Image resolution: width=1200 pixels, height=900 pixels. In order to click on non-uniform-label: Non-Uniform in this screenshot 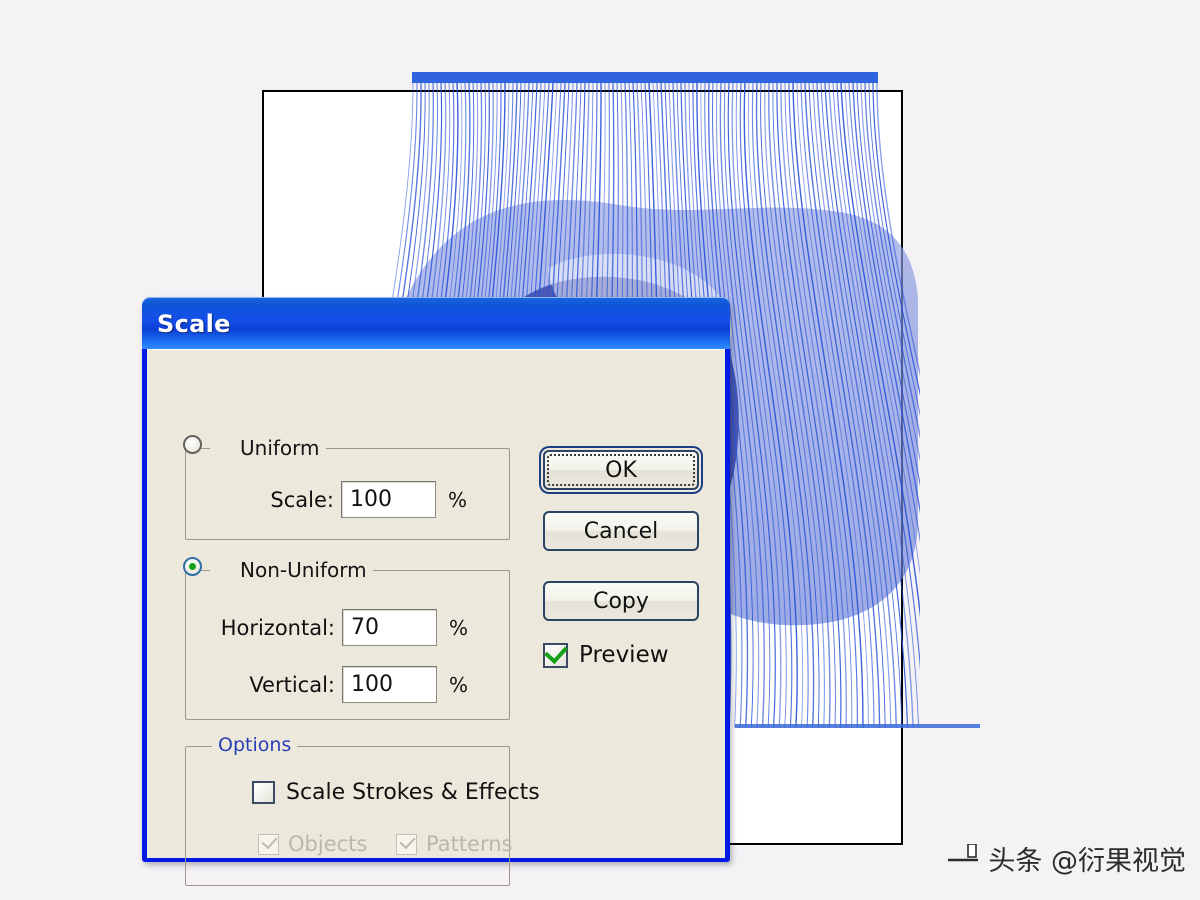, I will do `click(303, 570)`.